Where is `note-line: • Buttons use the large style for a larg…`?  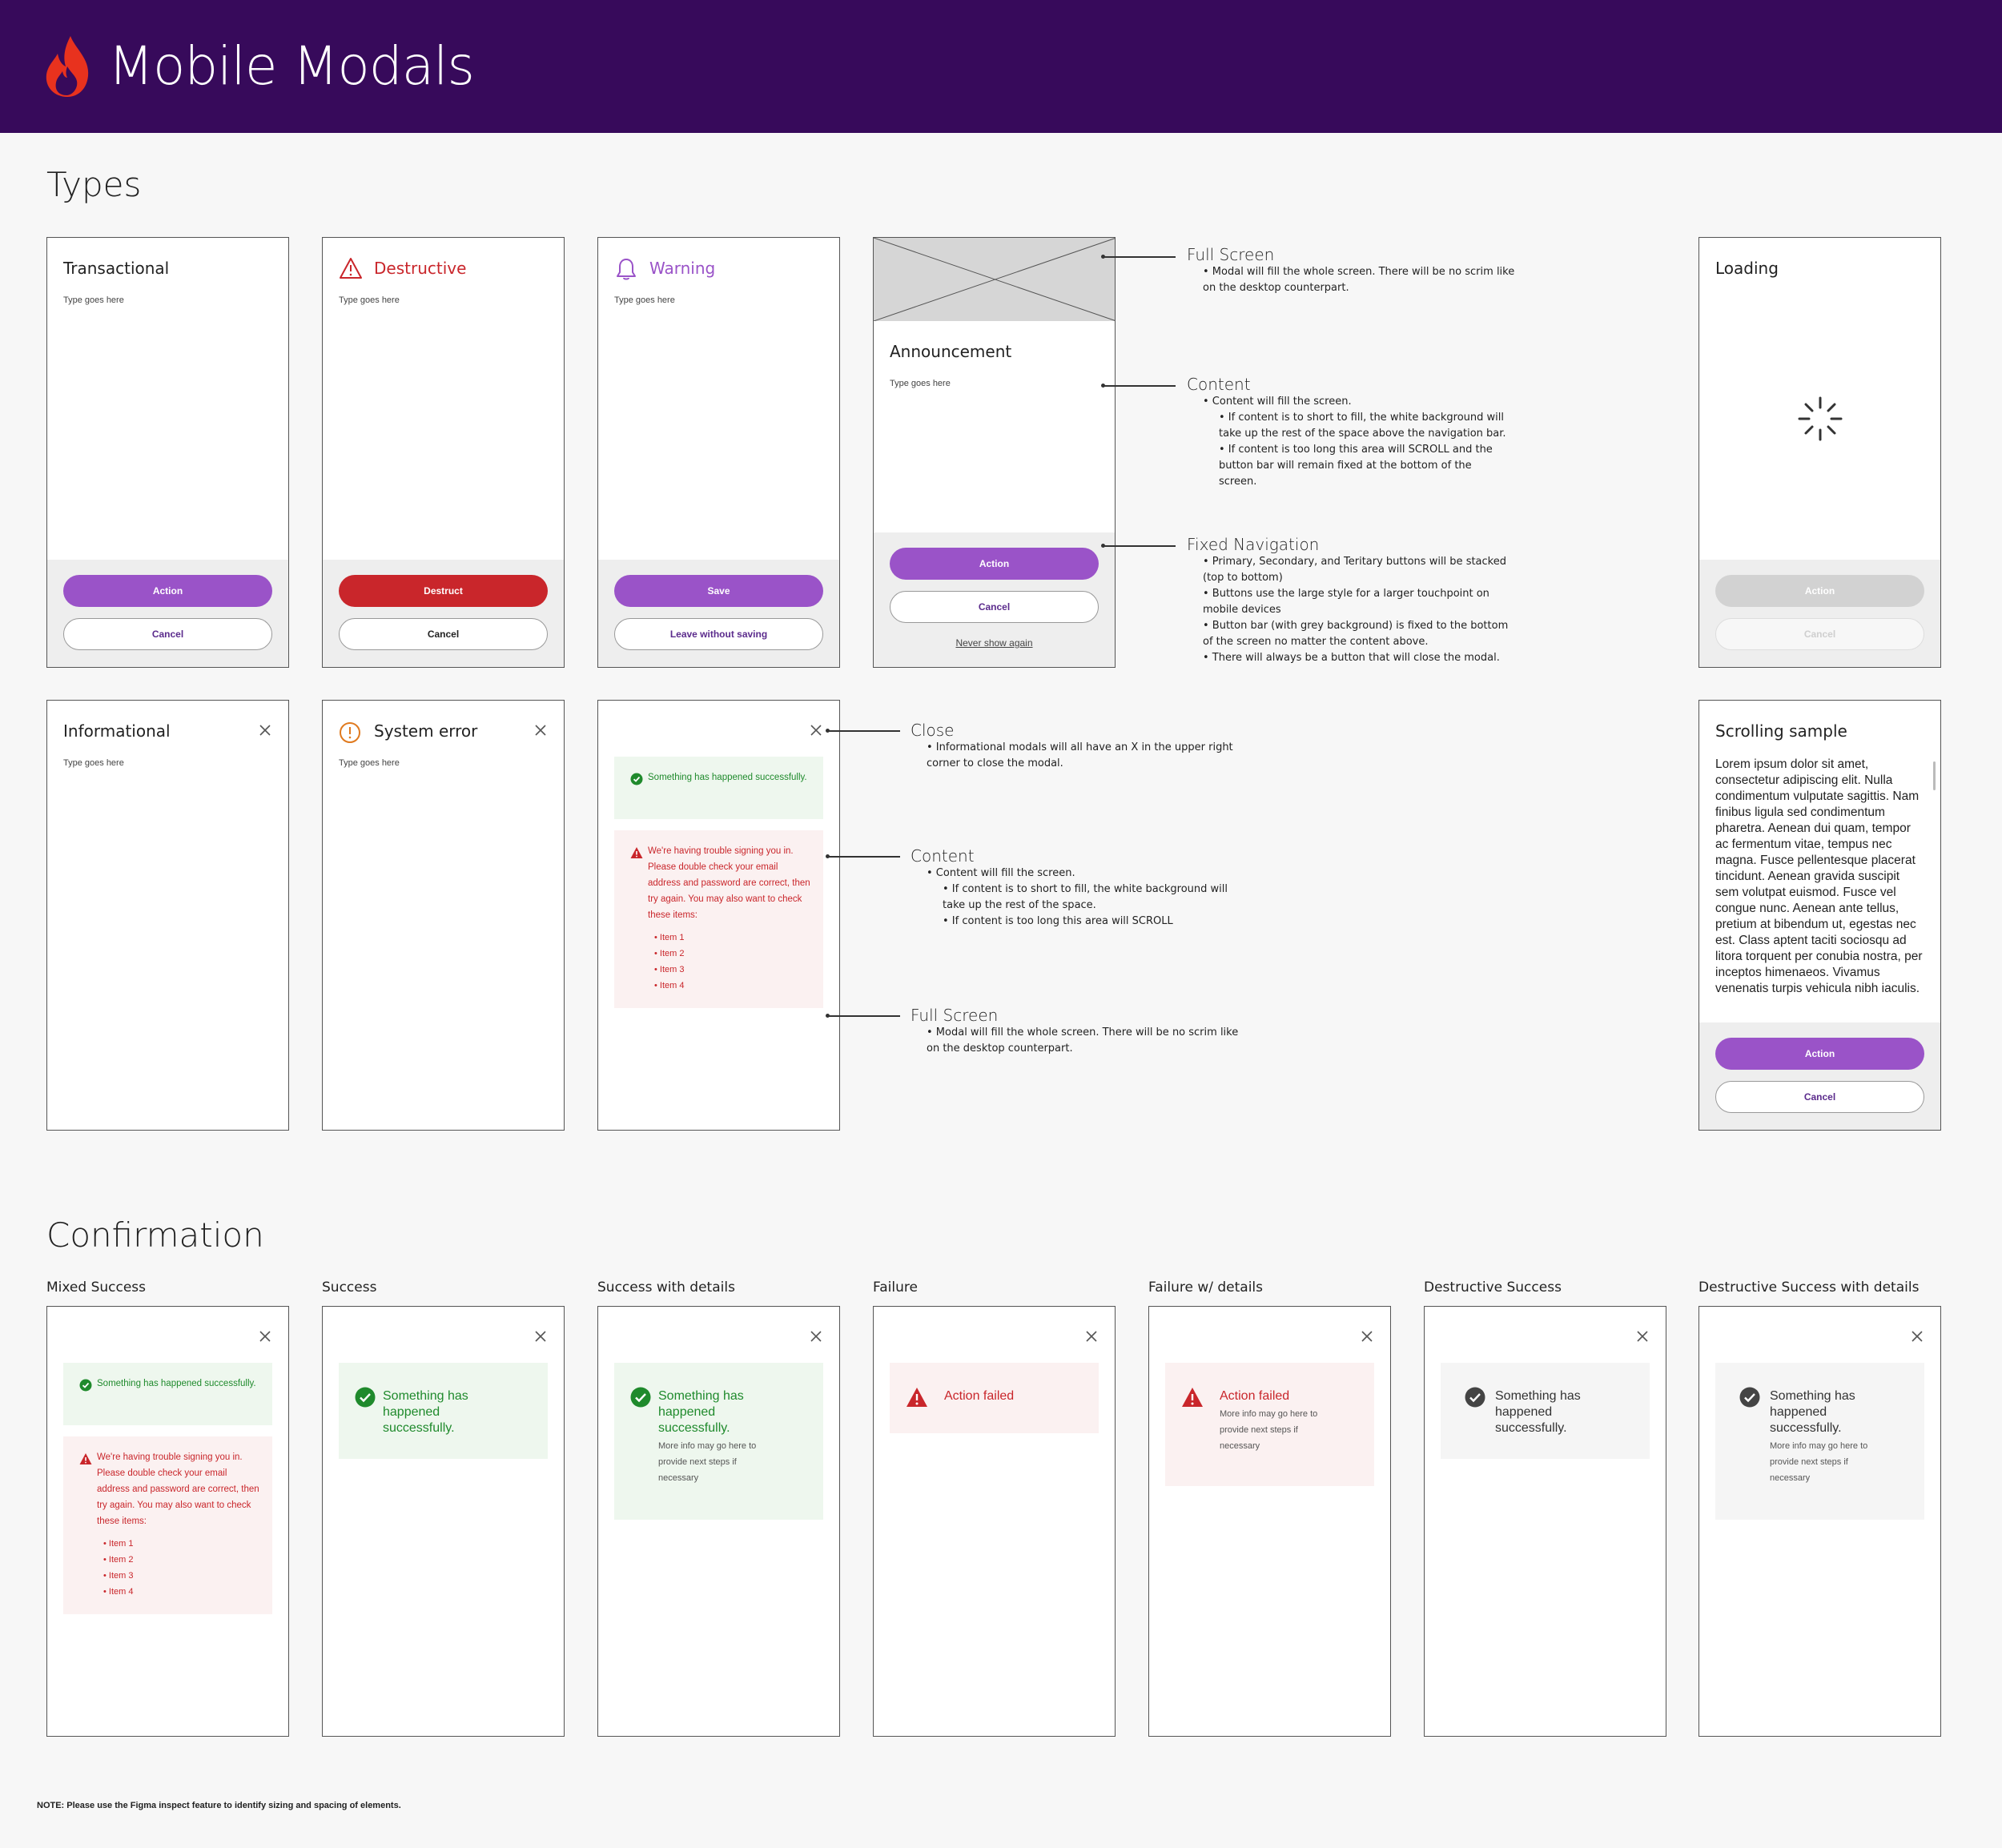 note-line: • Buttons use the large style for a larg… is located at coordinates (1346, 594).